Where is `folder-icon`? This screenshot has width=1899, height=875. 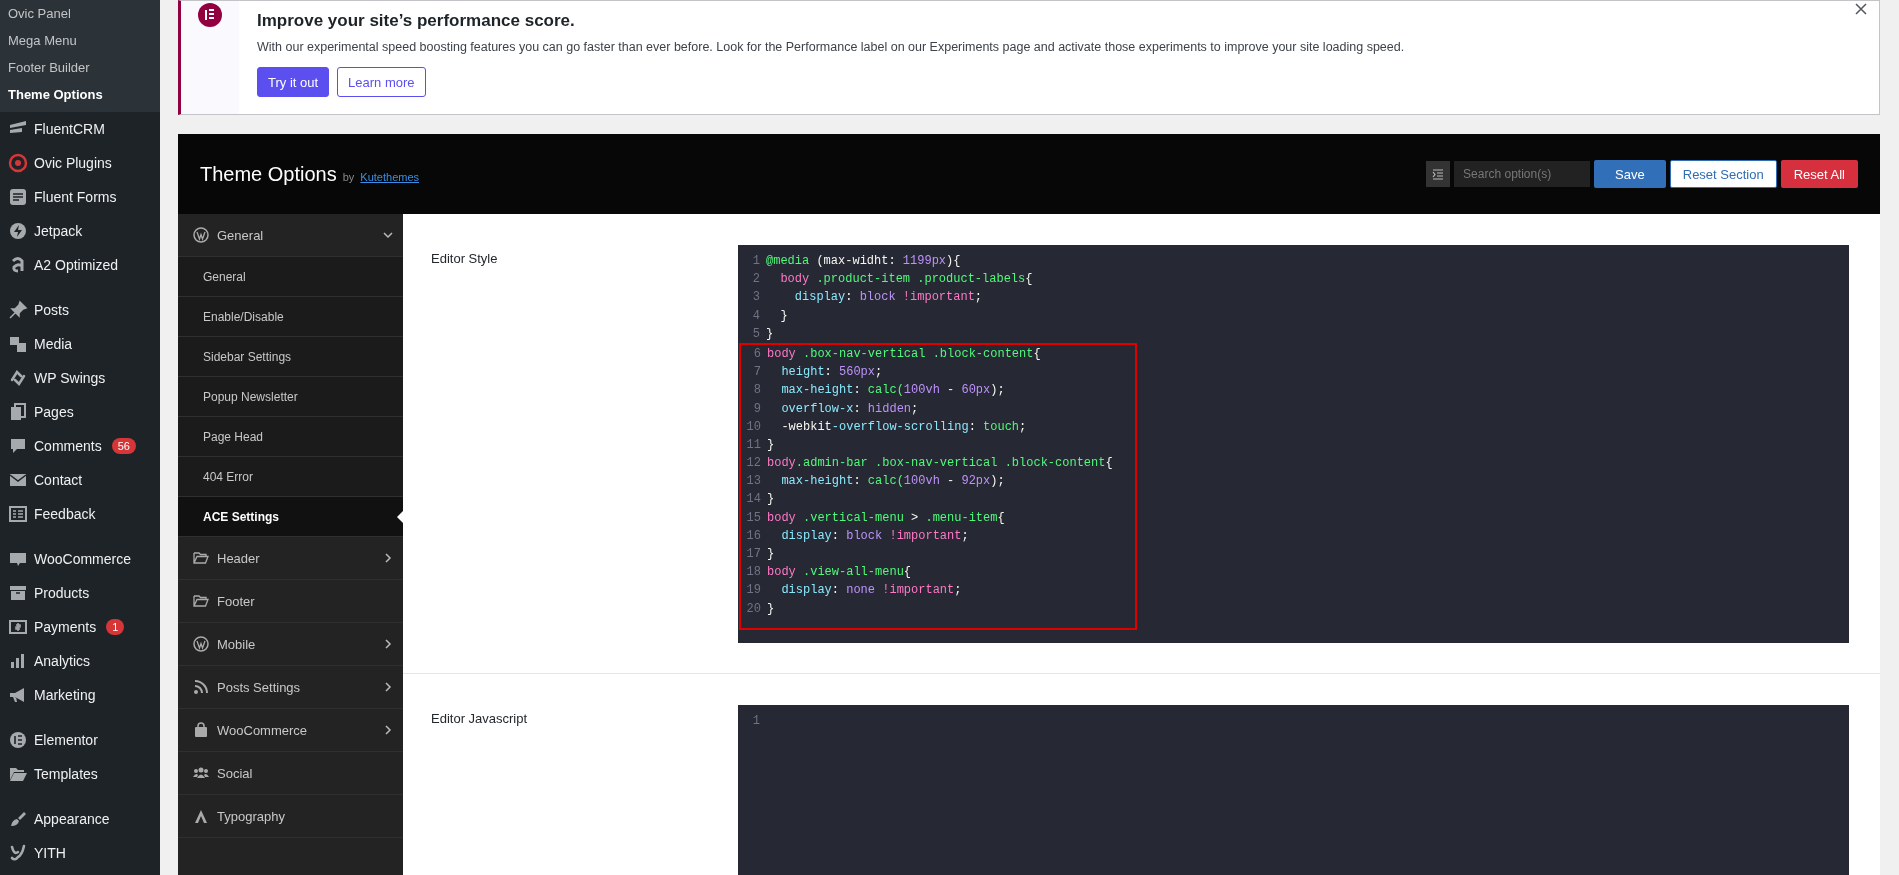
folder-icon is located at coordinates (201, 558).